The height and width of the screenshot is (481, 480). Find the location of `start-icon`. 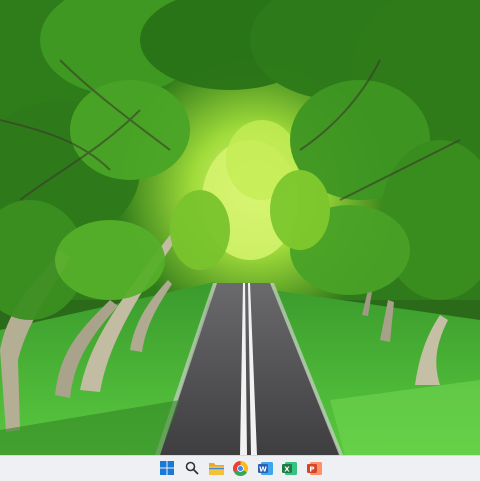

start-icon is located at coordinates (167, 468).